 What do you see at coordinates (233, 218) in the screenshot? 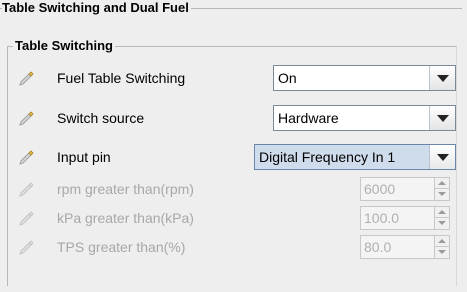
I see `row-kpa-greater-than: kPa greater than(kPa) 100.0` at bounding box center [233, 218].